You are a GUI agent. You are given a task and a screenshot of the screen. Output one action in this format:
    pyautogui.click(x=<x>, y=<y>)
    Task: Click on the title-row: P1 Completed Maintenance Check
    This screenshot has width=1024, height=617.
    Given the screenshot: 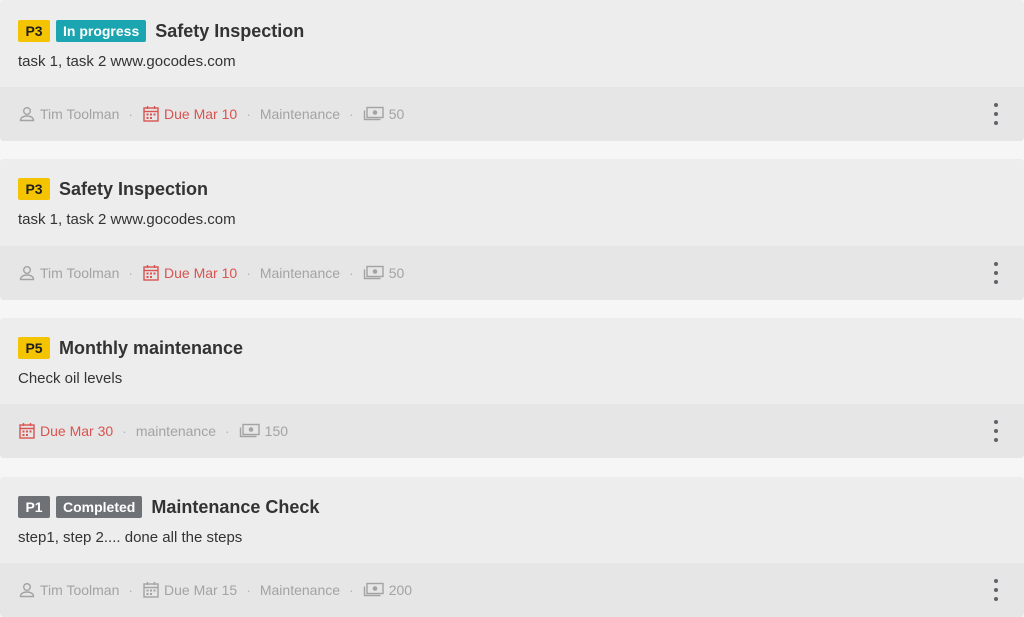 What is the action you would take?
    pyautogui.click(x=512, y=507)
    